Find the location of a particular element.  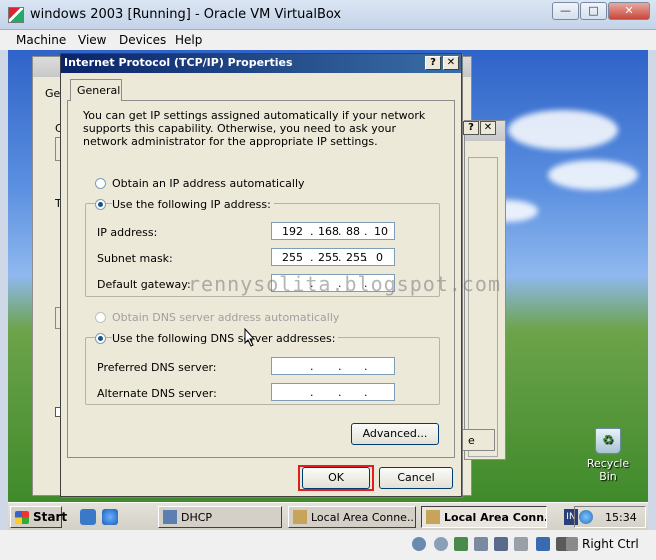

tab-general: General is located at coordinates (96, 90).